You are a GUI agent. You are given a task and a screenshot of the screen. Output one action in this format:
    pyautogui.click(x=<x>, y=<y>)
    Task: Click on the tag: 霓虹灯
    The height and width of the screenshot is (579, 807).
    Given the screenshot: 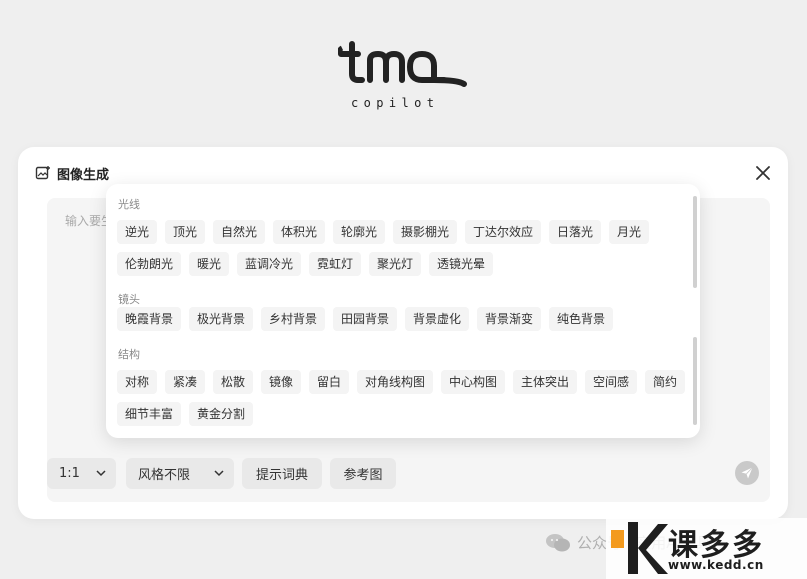 What is the action you would take?
    pyautogui.click(x=335, y=264)
    